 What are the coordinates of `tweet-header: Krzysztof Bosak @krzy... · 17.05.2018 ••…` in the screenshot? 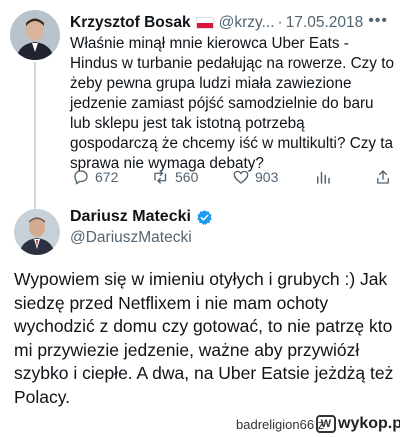 It's located at (230, 23).